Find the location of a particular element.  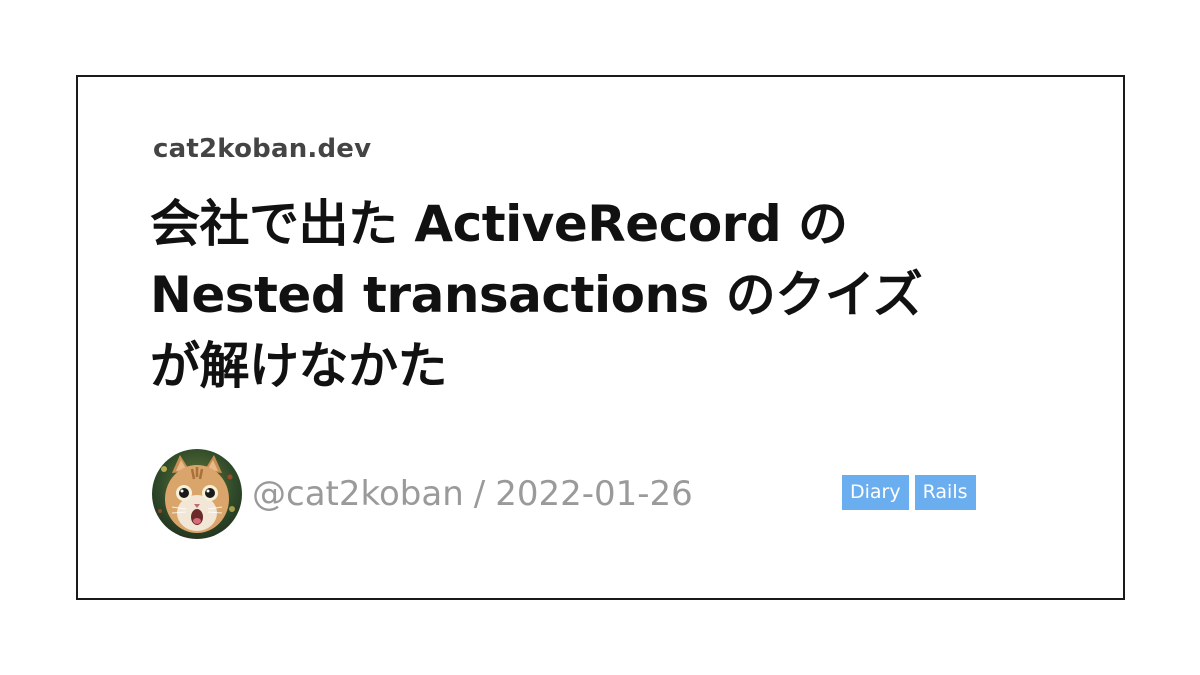

tag-diary: Diary is located at coordinates (875, 492).